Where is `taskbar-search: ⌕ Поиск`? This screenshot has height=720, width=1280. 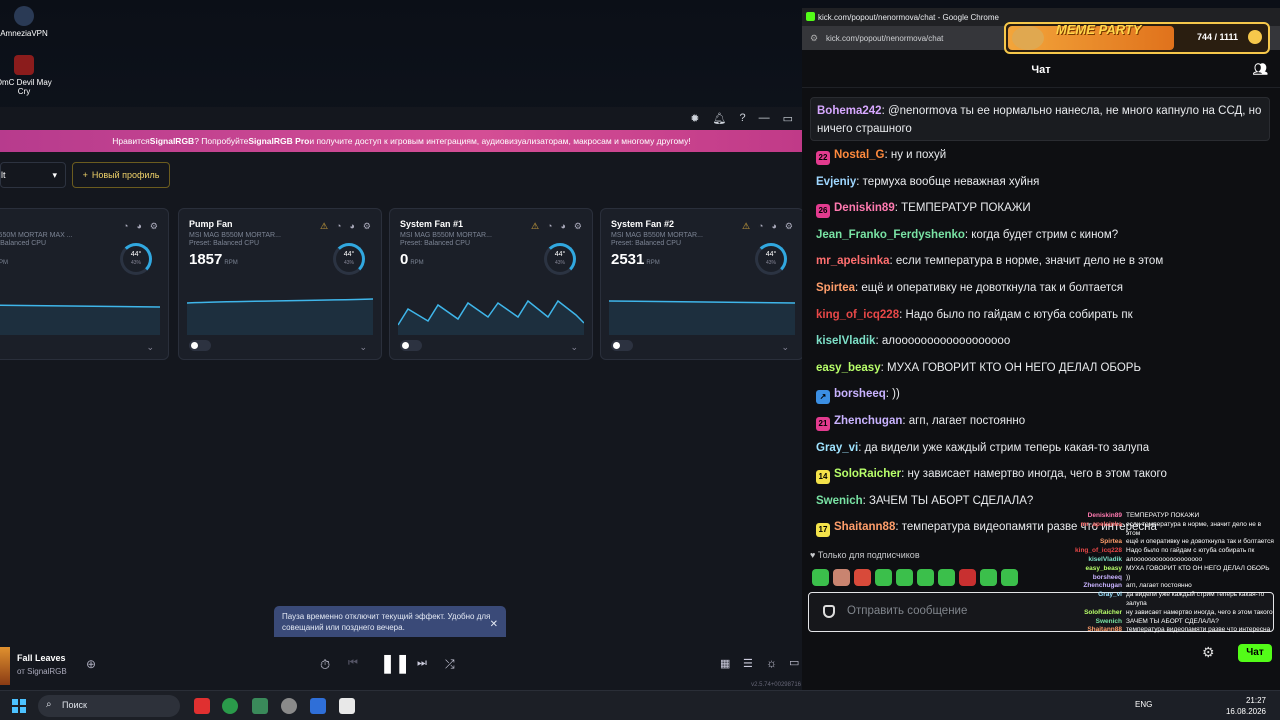
taskbar-search: ⌕ Поиск is located at coordinates (109, 706).